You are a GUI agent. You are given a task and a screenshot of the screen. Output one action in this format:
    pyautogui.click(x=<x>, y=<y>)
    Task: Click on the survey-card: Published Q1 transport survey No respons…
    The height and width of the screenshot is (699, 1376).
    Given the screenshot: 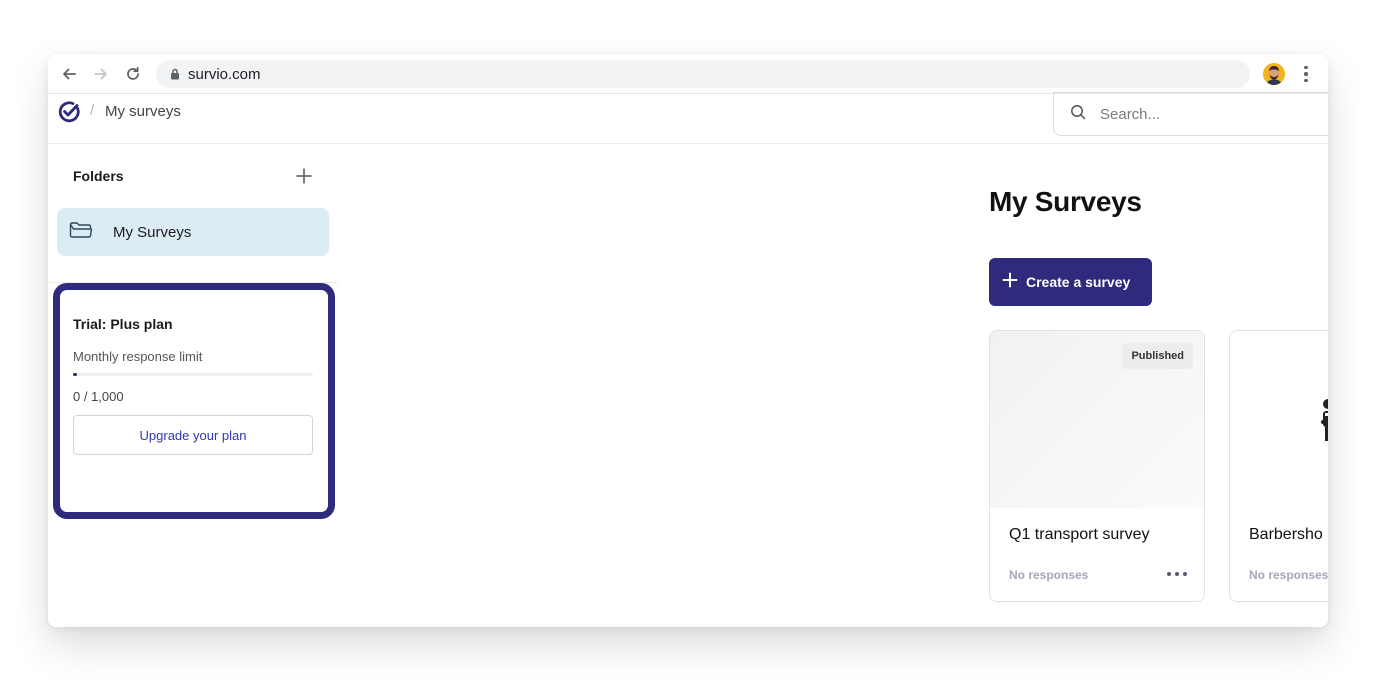 What is the action you would take?
    pyautogui.click(x=1097, y=466)
    